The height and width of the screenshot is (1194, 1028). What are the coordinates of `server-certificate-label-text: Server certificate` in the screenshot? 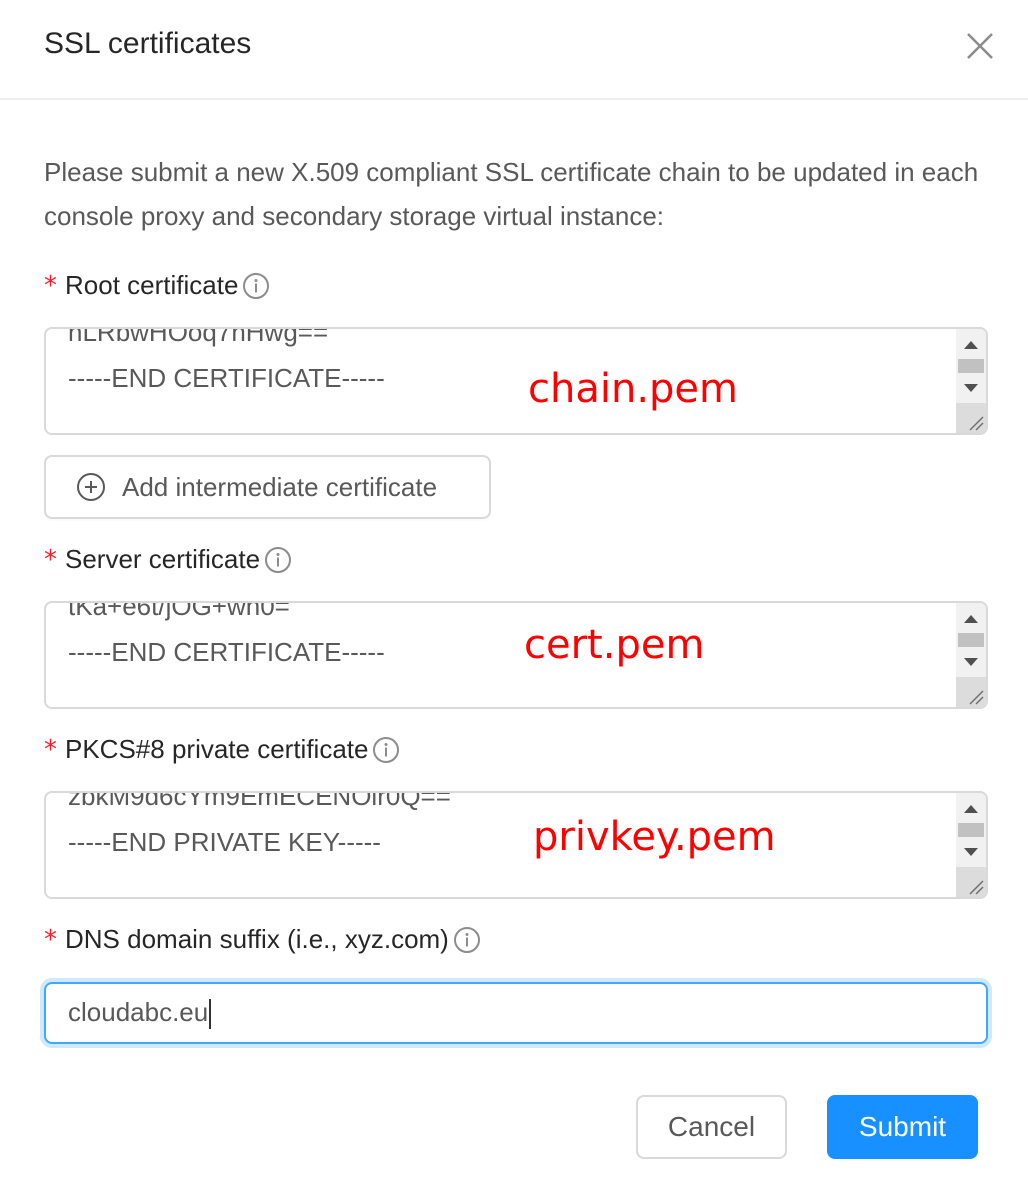 It's located at (163, 559).